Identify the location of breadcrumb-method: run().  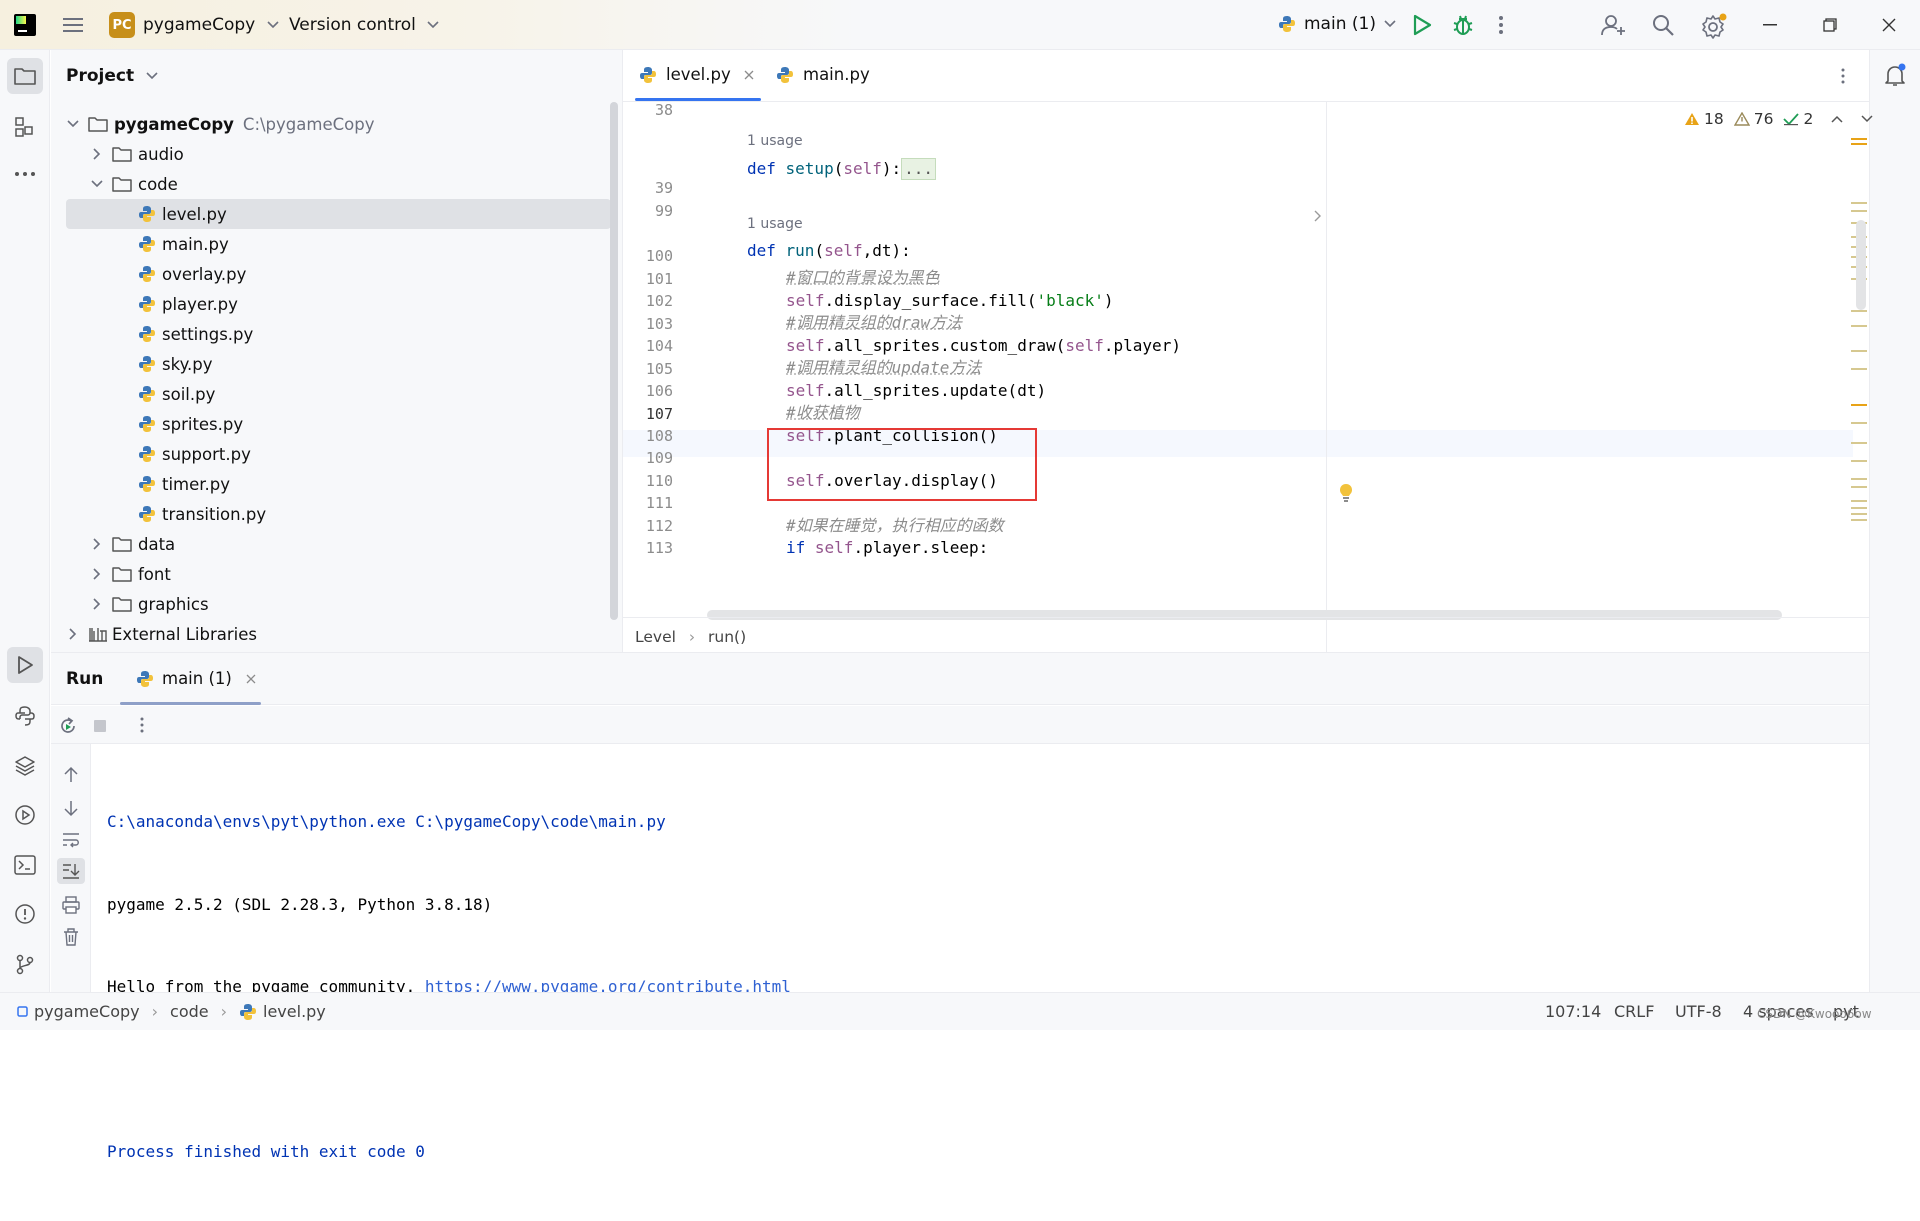
(727, 637).